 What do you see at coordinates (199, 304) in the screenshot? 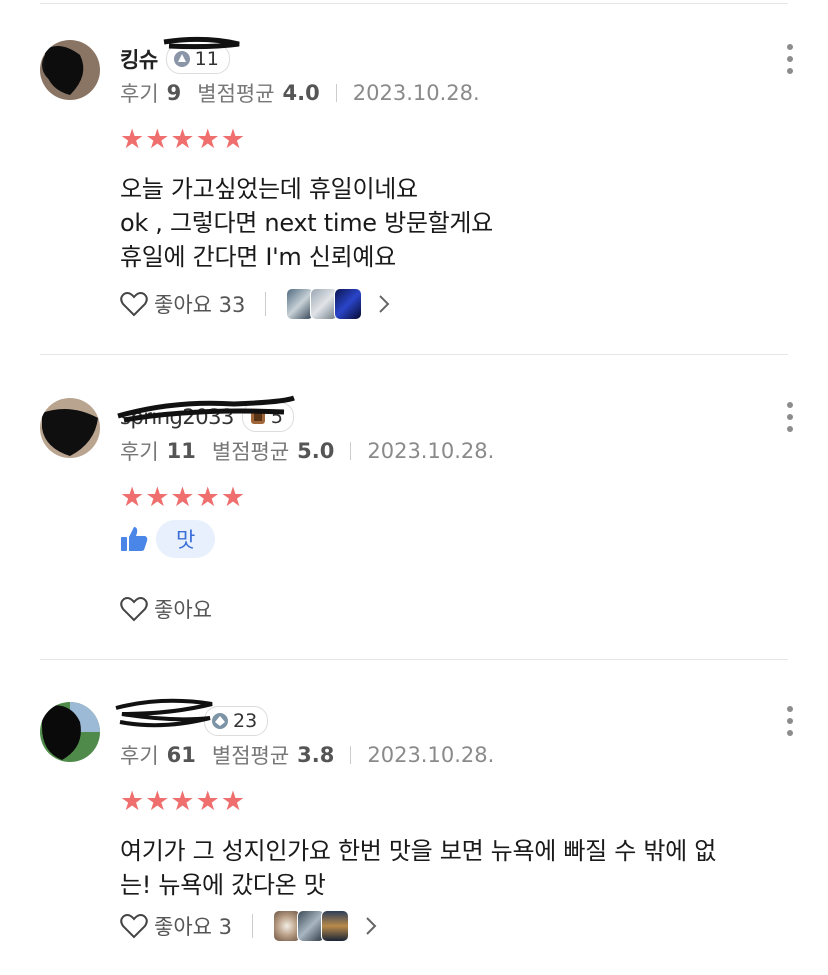
I see `like-count: 좋아요 33` at bounding box center [199, 304].